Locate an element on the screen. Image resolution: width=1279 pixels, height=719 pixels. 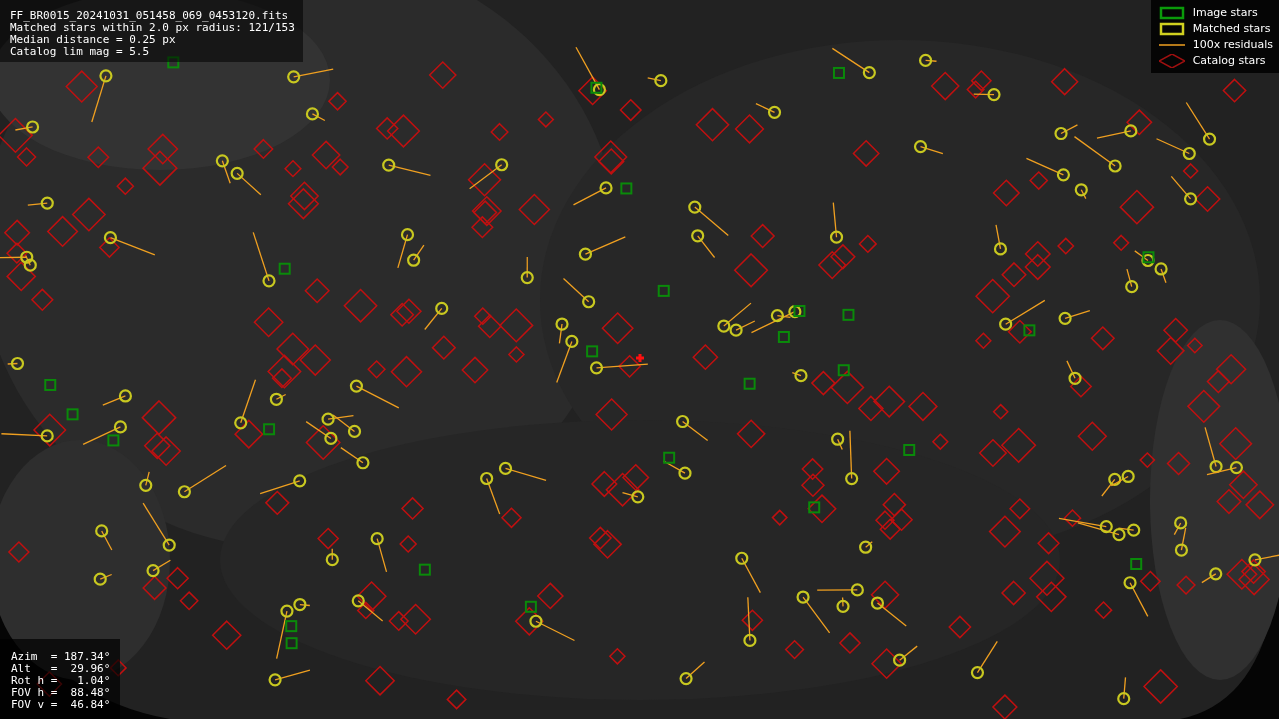
pointing-text: FOV v = 46.84° is located at coordinates (61, 705).